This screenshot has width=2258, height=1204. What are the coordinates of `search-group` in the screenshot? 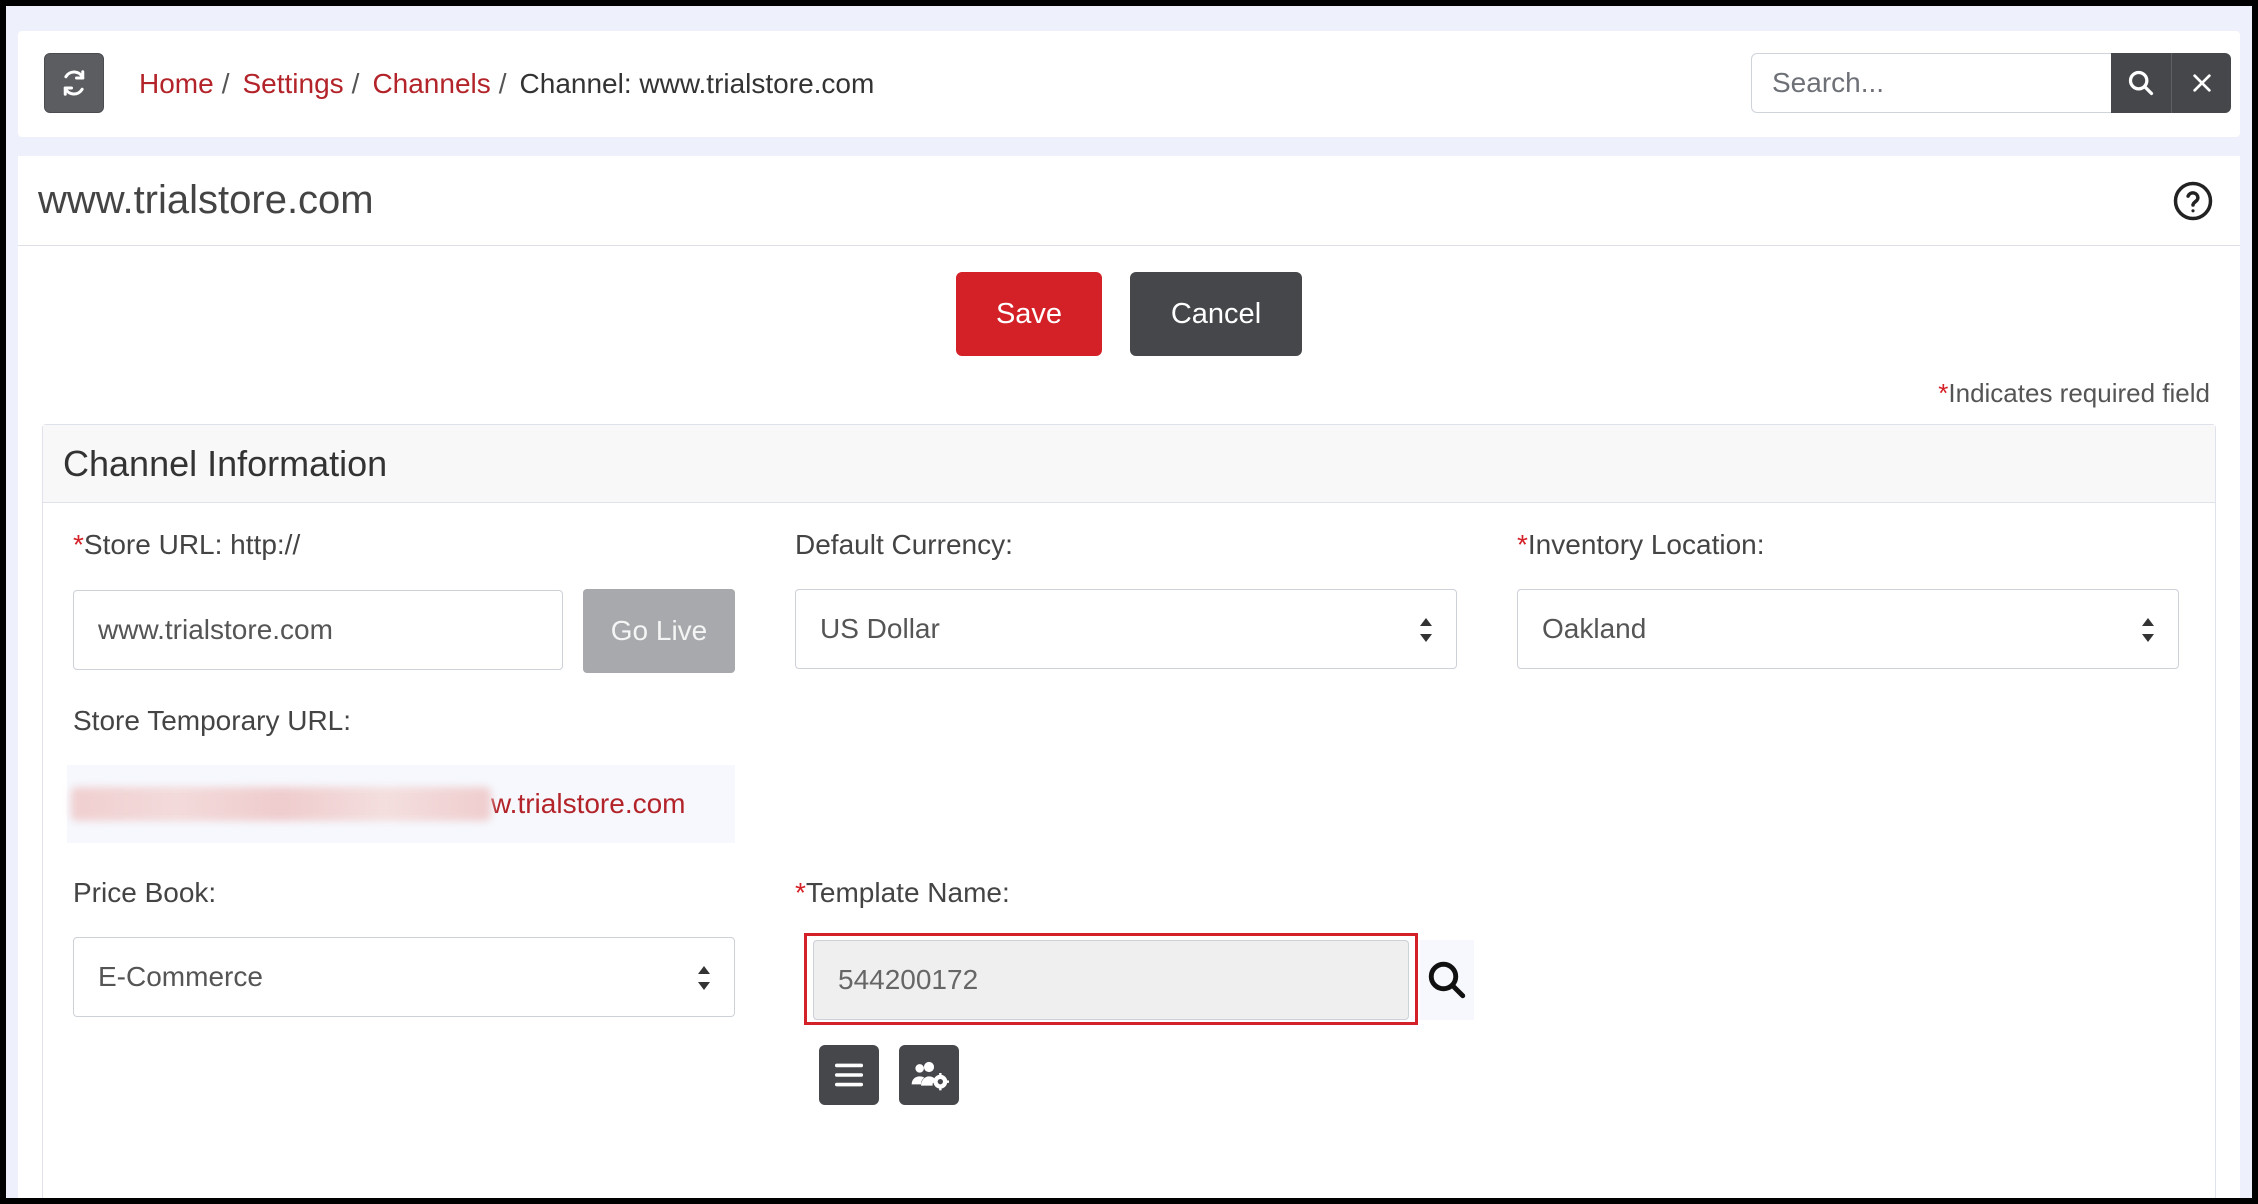 It's located at (1991, 83).